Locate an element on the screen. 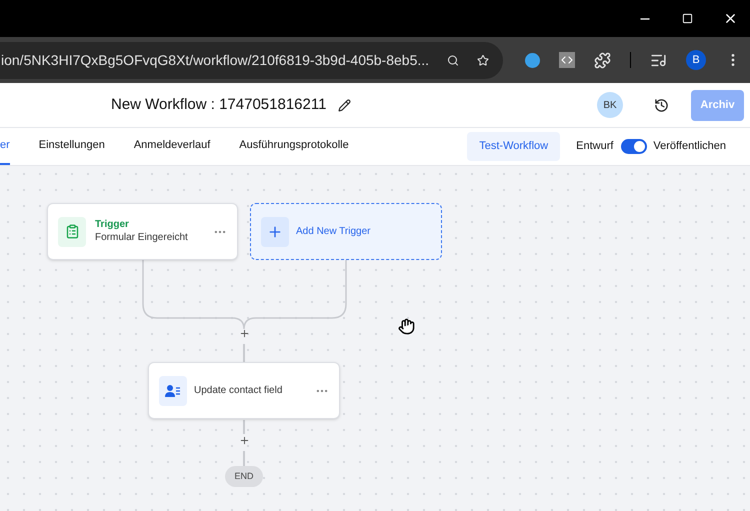  profile-avatar: B is located at coordinates (696, 60).